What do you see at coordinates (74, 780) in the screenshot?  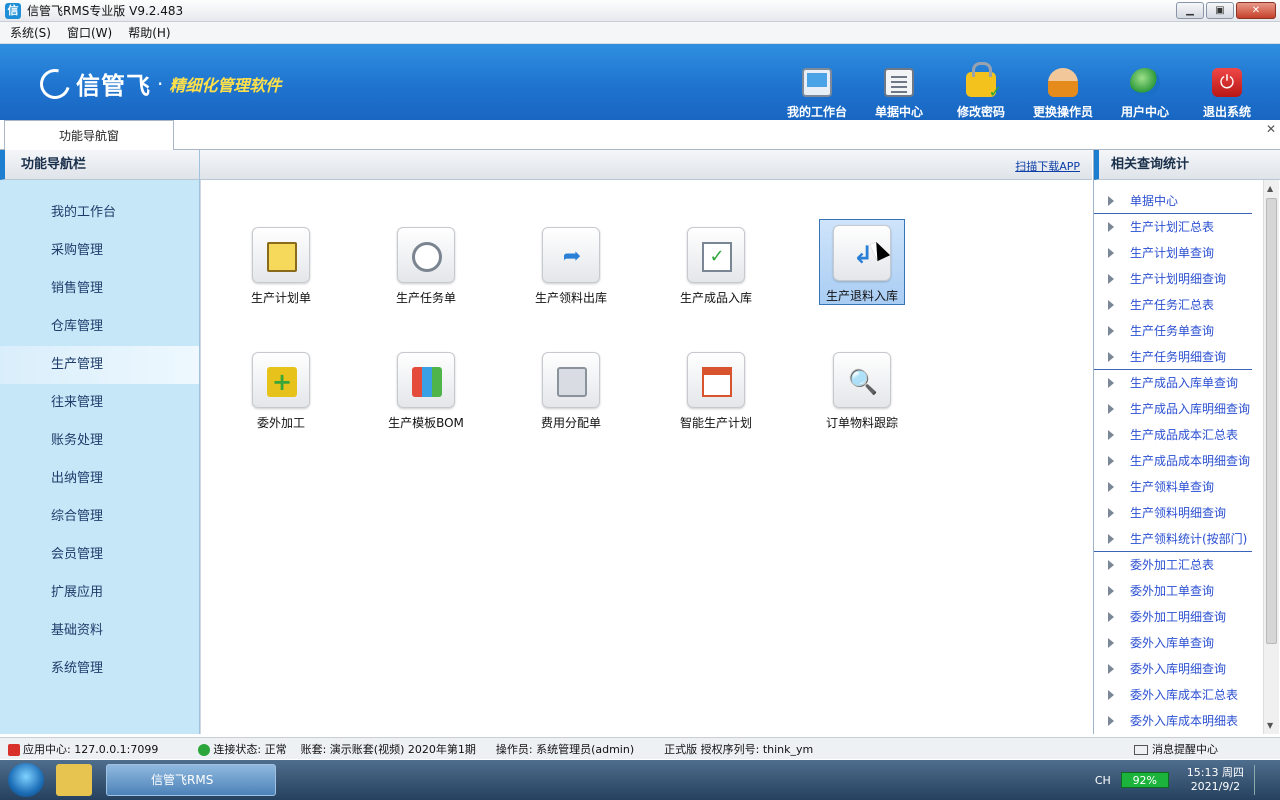 I see `file-explorer-taskbar-icon` at bounding box center [74, 780].